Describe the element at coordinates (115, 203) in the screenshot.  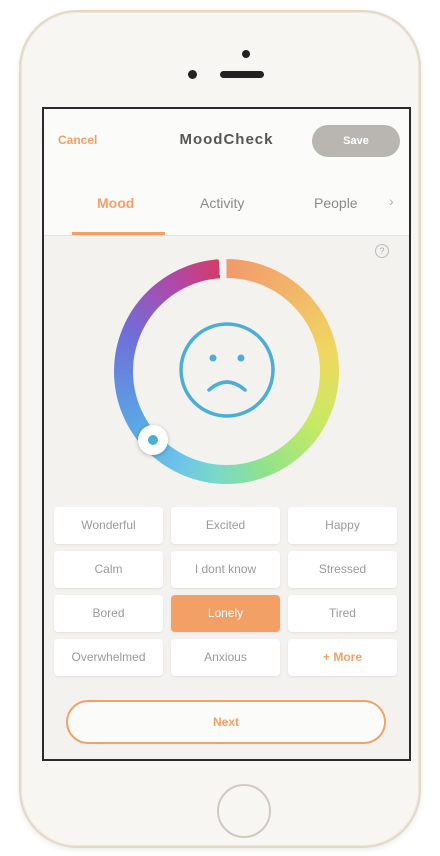
I see `tab-mood: Mood` at that location.